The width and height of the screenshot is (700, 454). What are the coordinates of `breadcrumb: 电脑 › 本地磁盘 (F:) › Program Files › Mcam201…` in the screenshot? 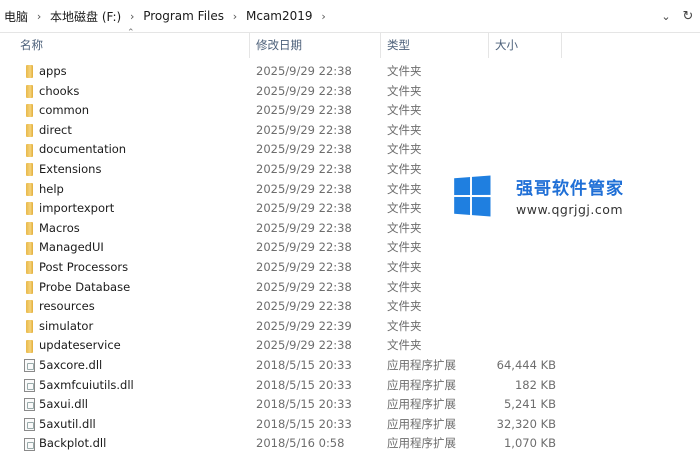 It's located at (166, 16).